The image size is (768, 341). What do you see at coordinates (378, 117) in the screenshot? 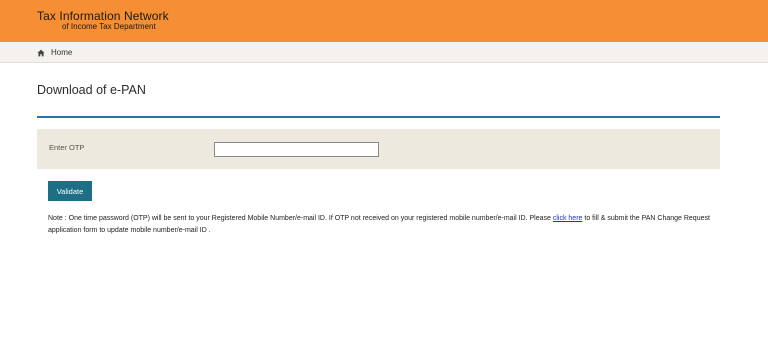
I see `title-divider` at bounding box center [378, 117].